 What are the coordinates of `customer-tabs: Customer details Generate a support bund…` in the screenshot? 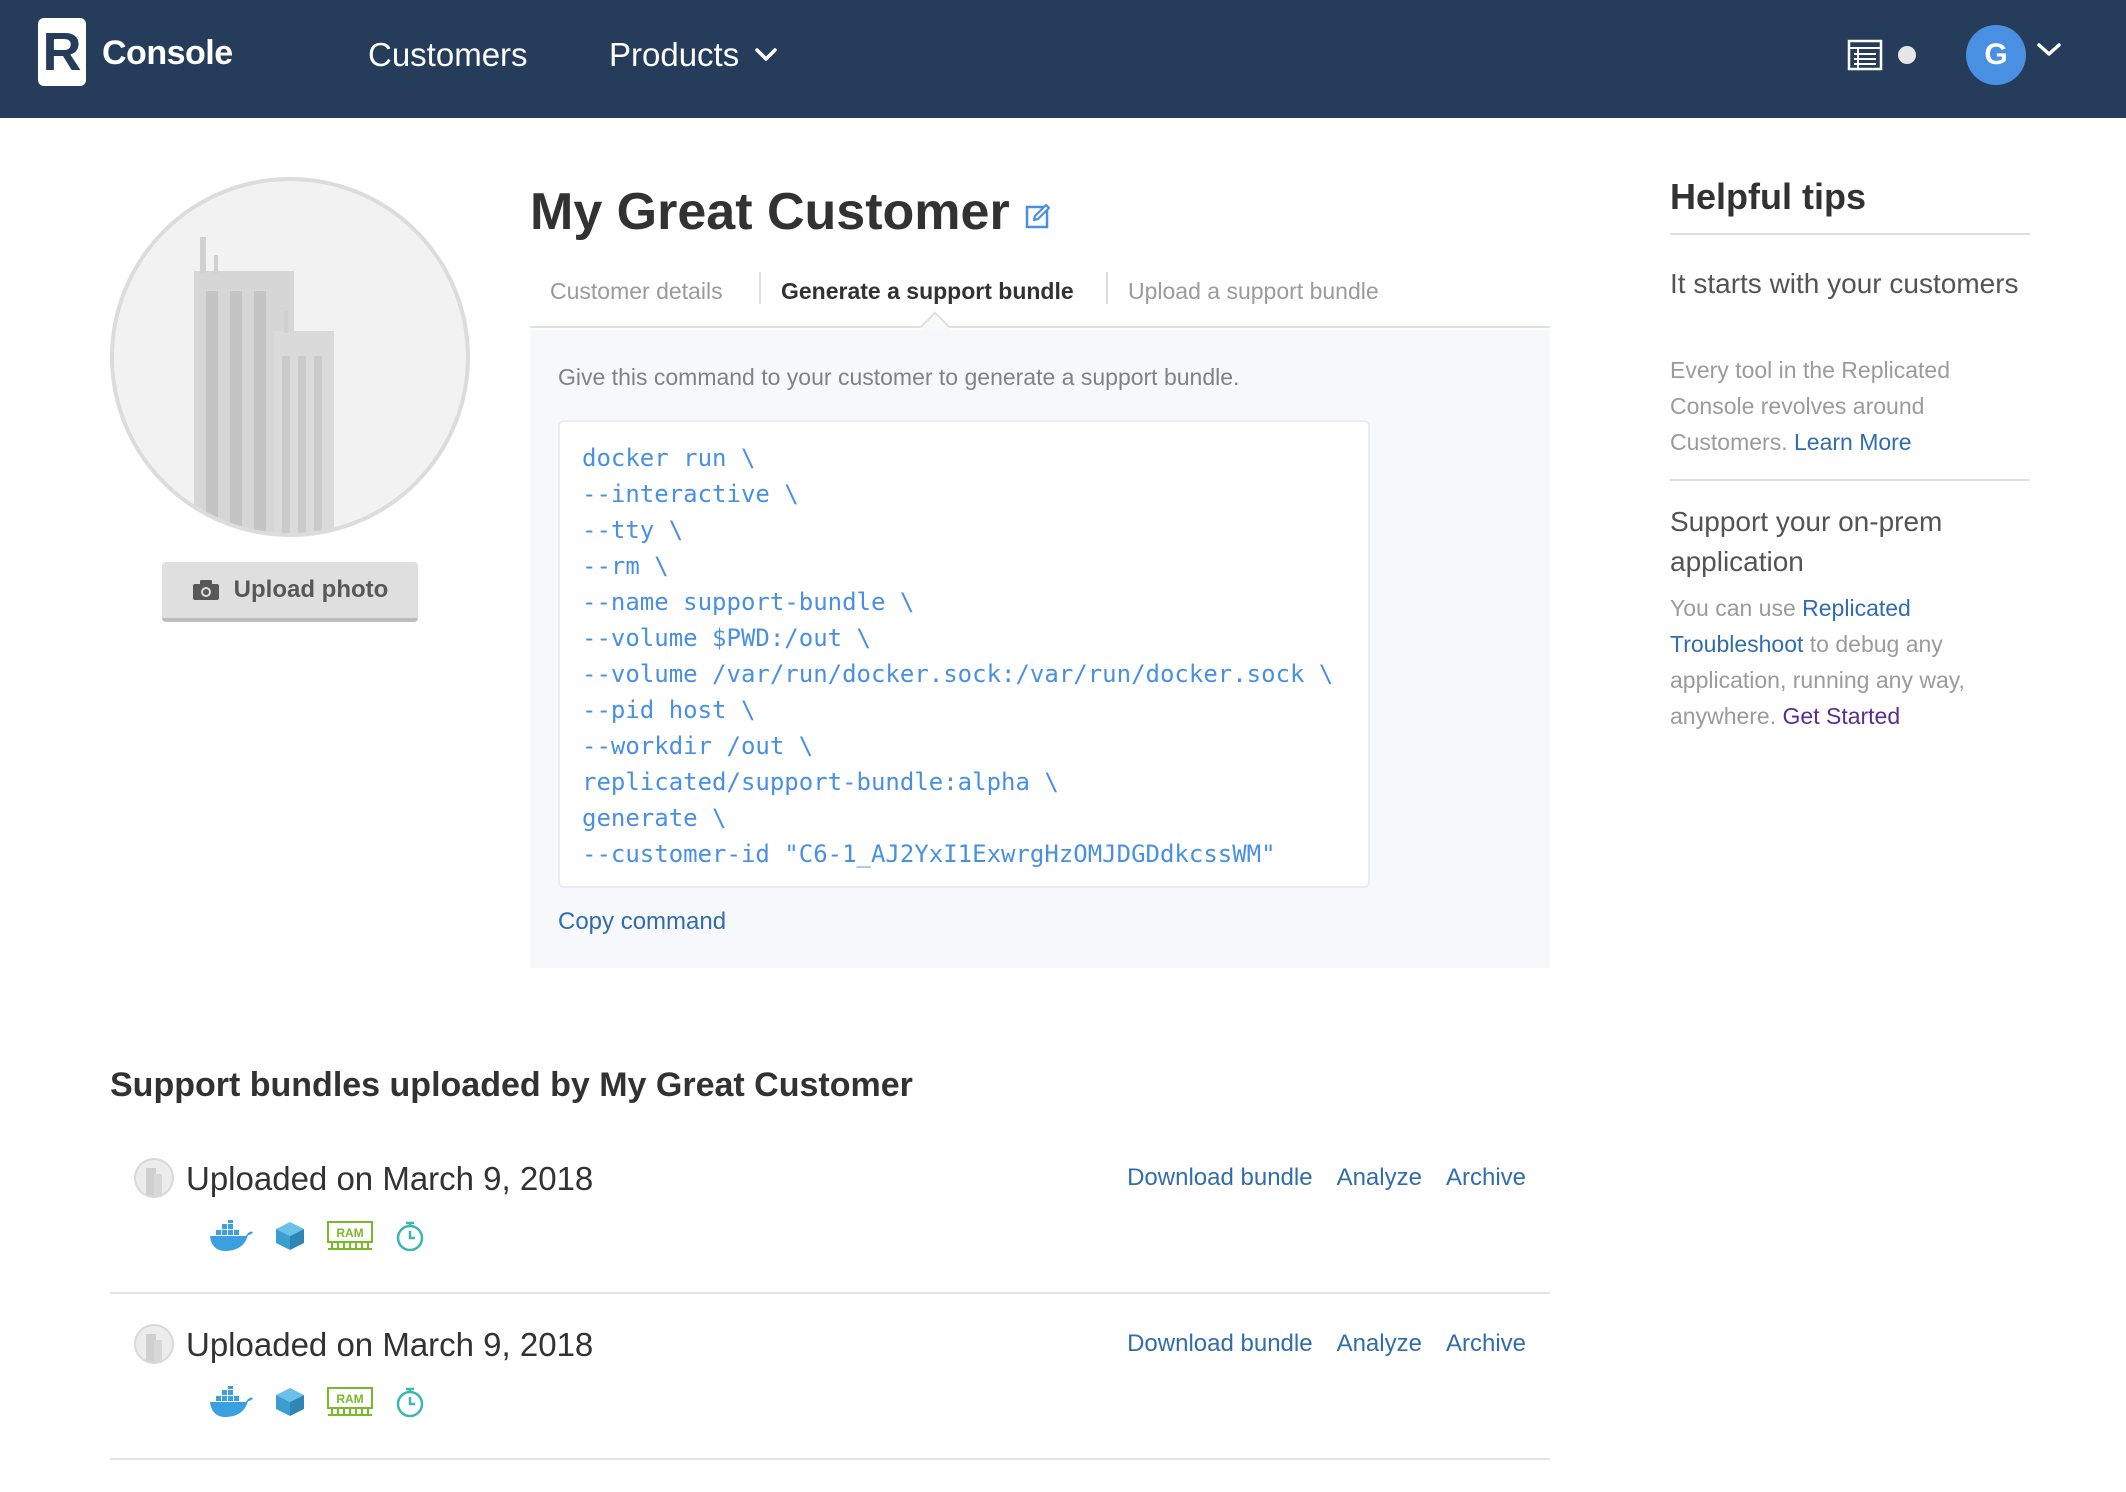 It's located at (1040, 307).